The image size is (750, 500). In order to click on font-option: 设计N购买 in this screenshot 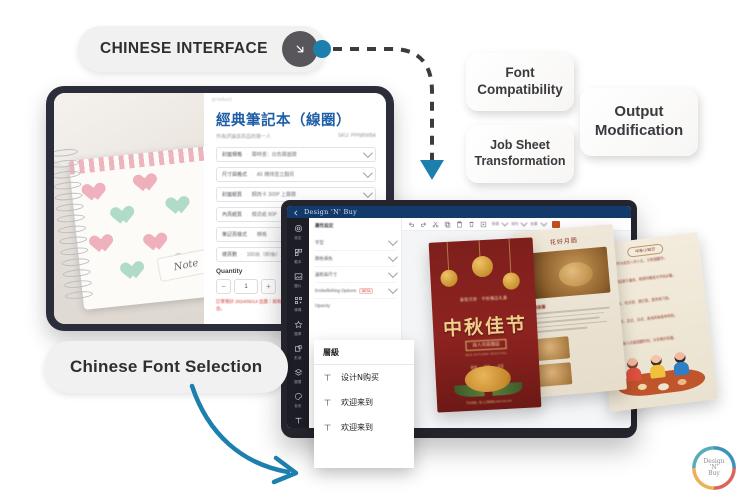, I will do `click(364, 377)`.